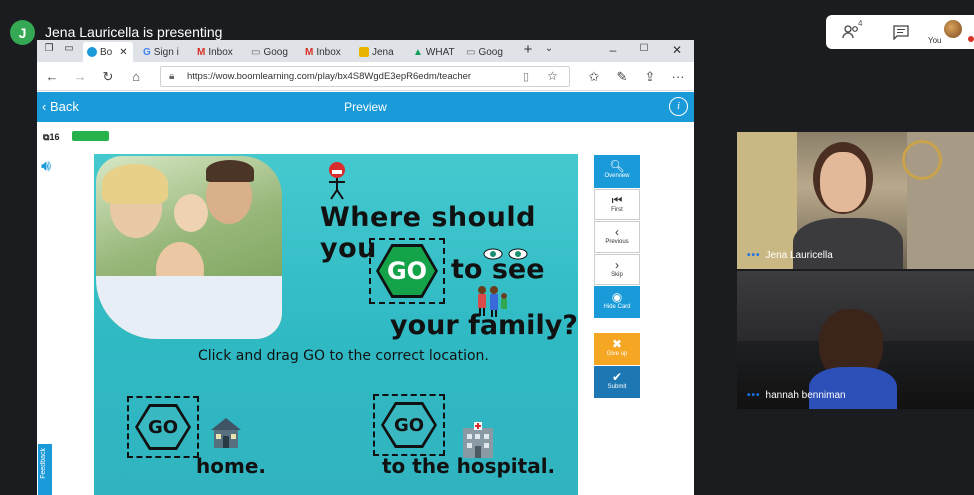 The image size is (974, 495). What do you see at coordinates (805, 395) in the screenshot?
I see `participant-name-text: hannah benniman` at bounding box center [805, 395].